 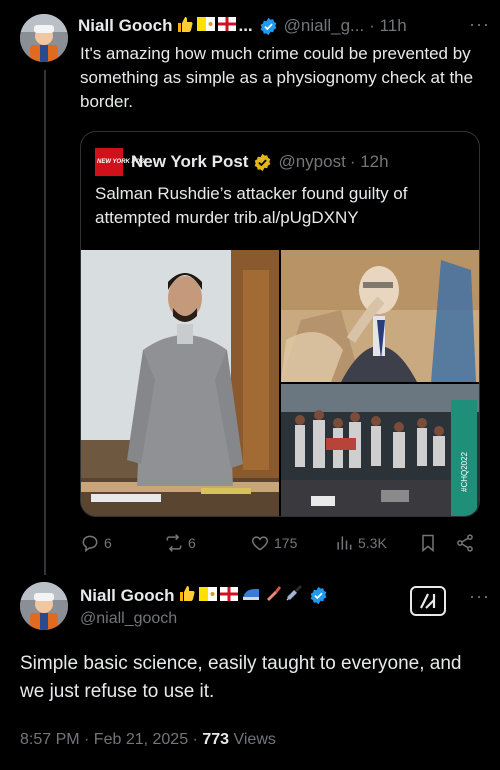 What do you see at coordinates (464, 471) in the screenshot?
I see `svg-text: #CHQ2022` at bounding box center [464, 471].